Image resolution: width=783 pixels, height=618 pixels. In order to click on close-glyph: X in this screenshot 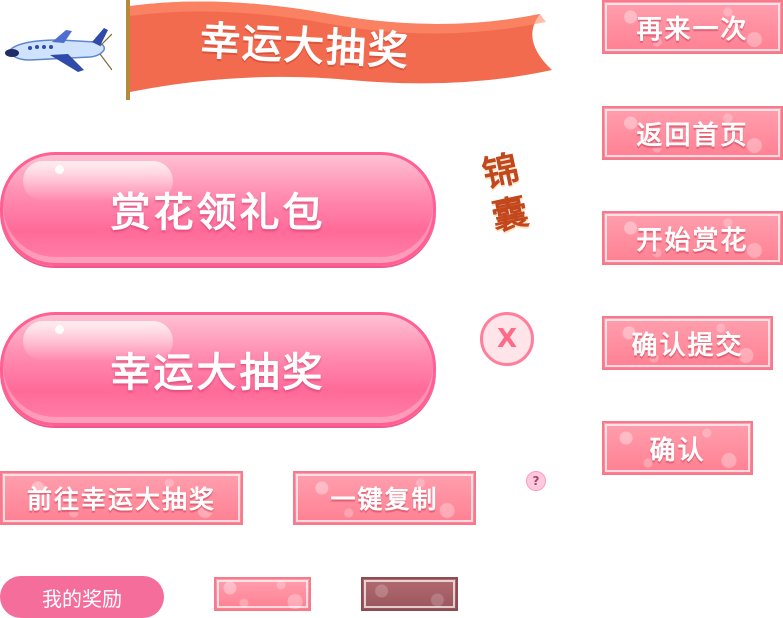, I will do `click(507, 339)`.